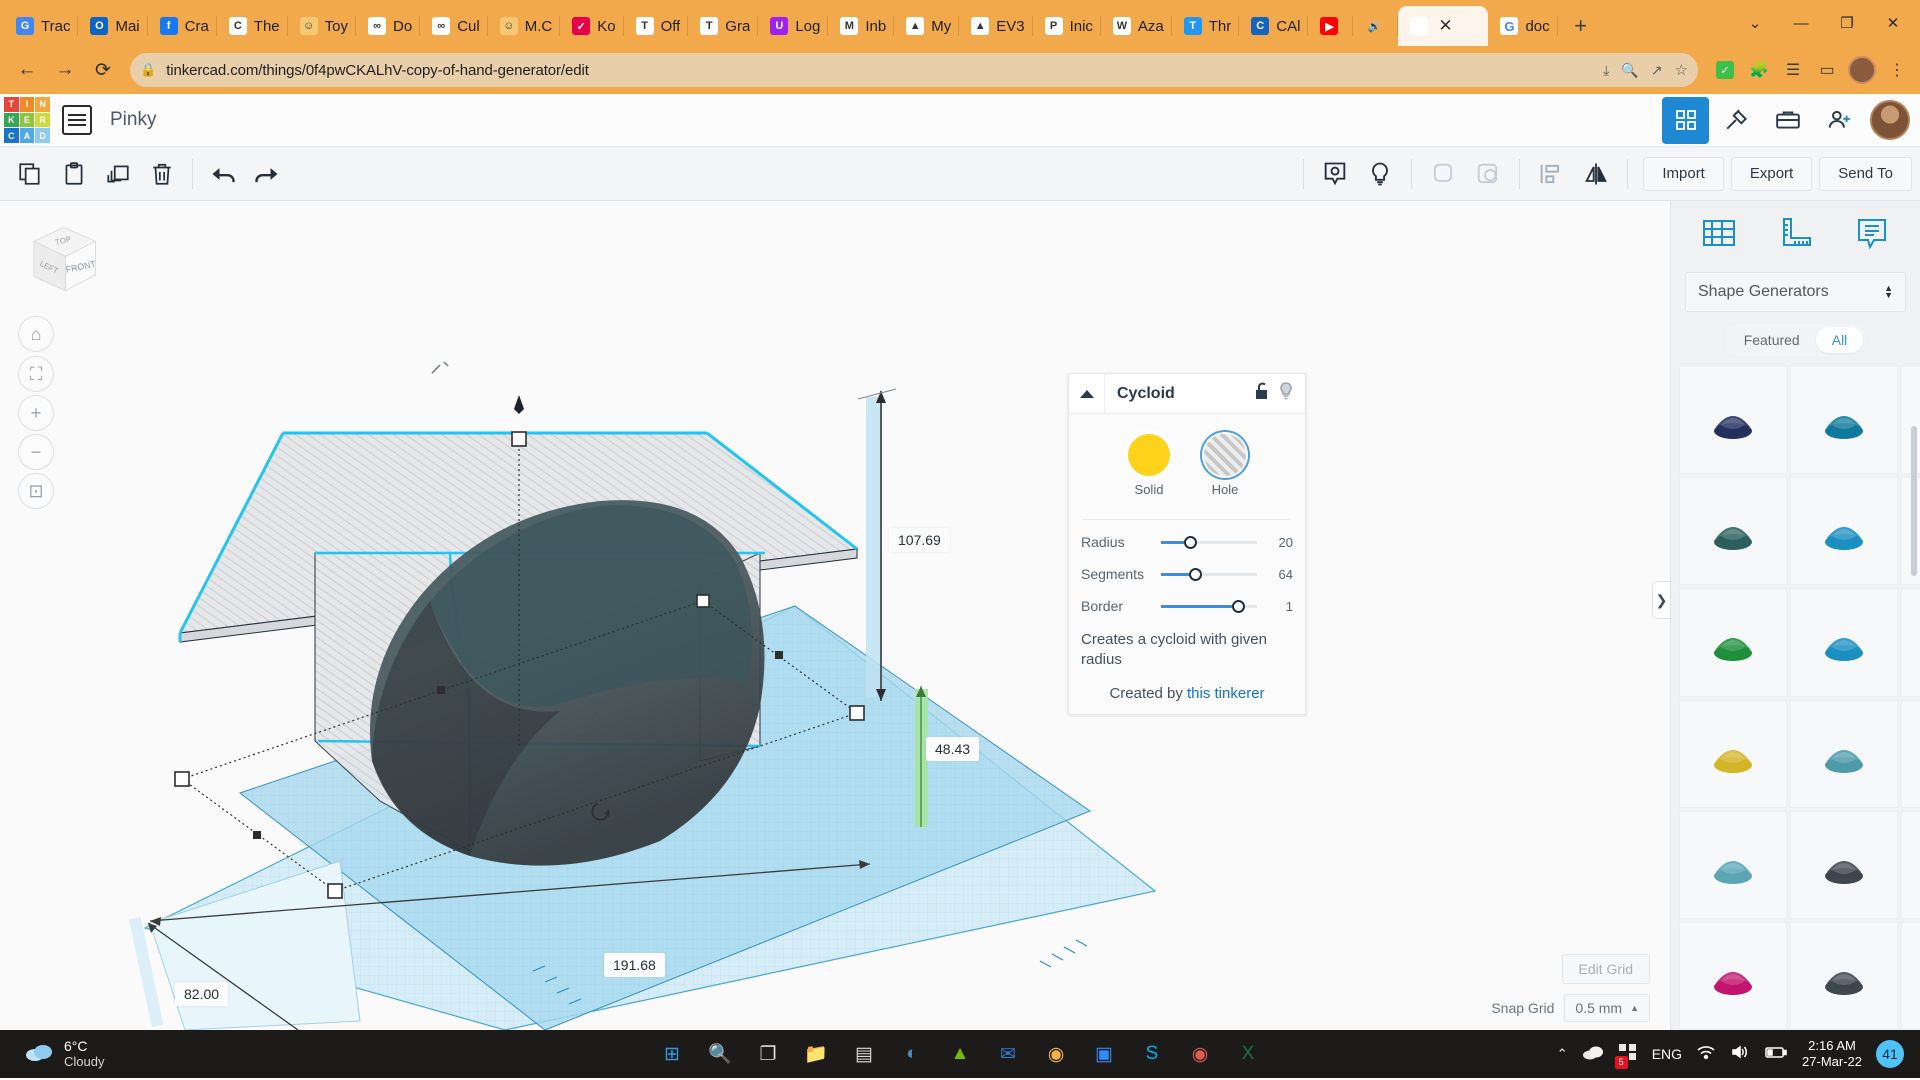  I want to click on zoom-icon: 🔍, so click(1629, 70).